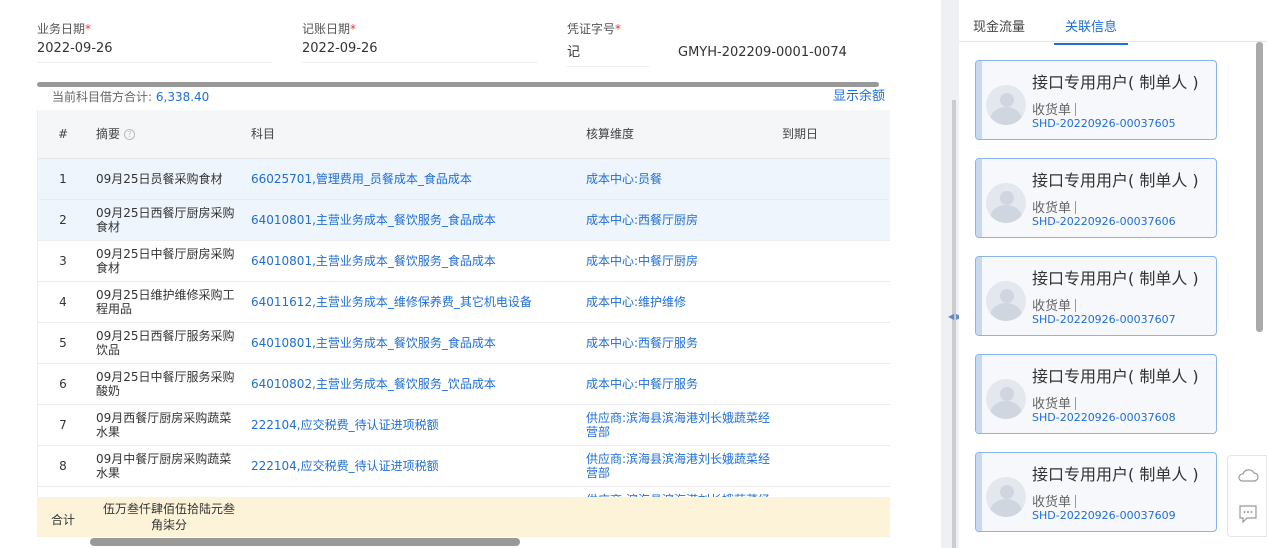 This screenshot has width=1267, height=548. I want to click on chat-bubble-icon, so click(1248, 514).